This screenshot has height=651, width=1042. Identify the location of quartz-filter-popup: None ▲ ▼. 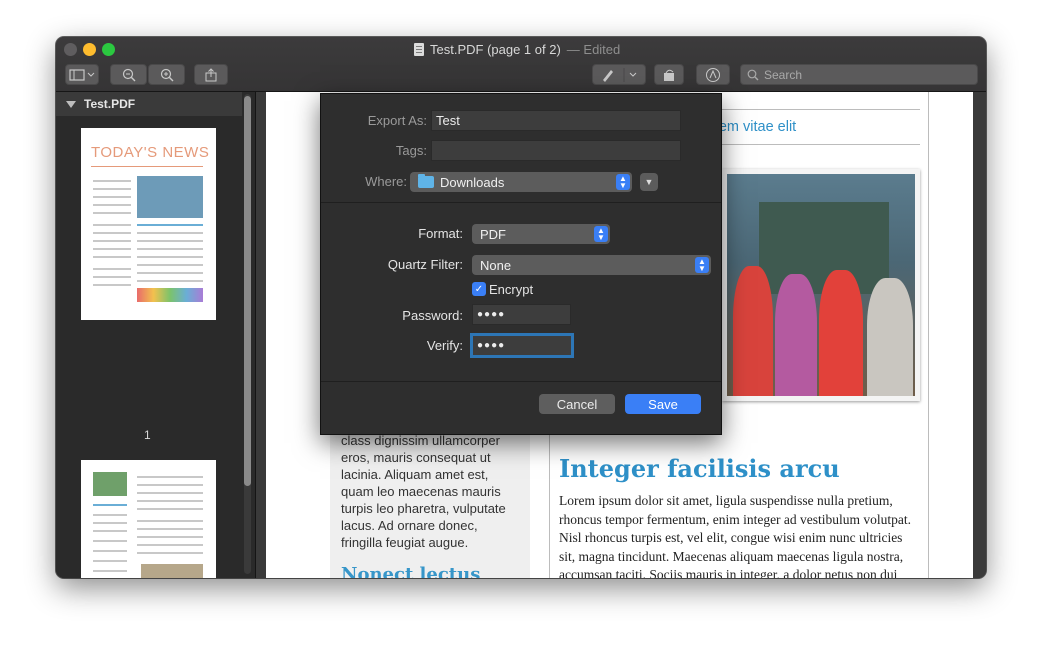
(591, 265).